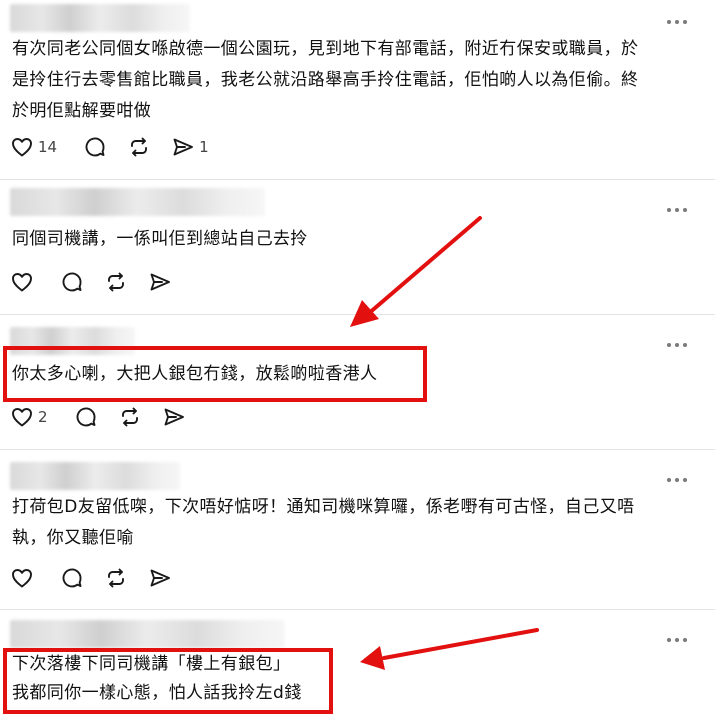 This screenshot has height=715, width=715. What do you see at coordinates (325, 80) in the screenshot?
I see `text-line: 是拎住行去零售館比職員，我老公就沿路舉高手拎住電話，佢怕啲人以為佢偷。終` at bounding box center [325, 80].